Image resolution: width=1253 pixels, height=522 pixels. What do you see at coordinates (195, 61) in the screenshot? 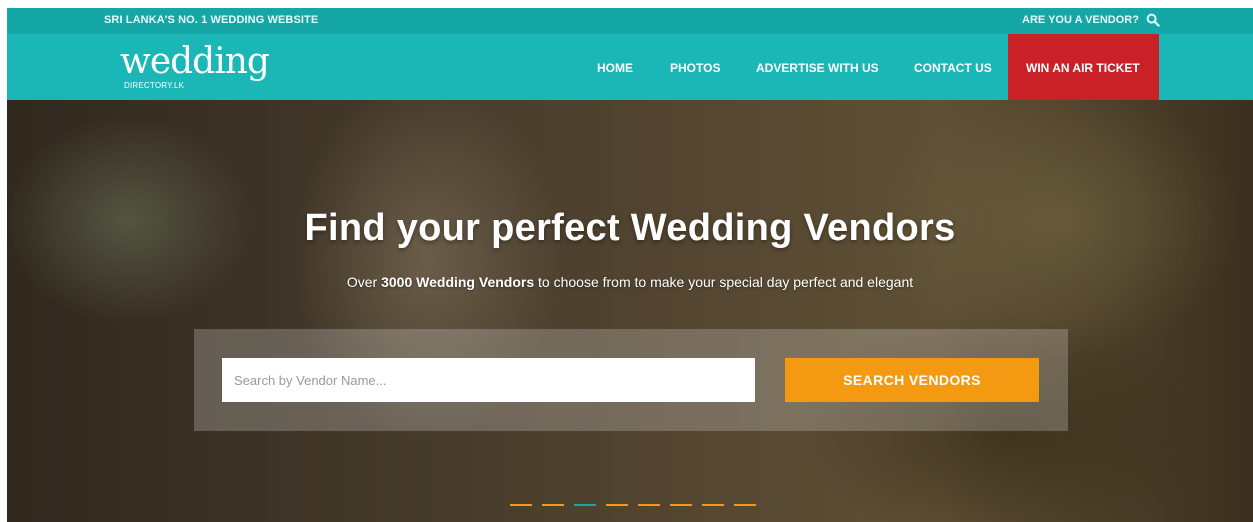
I see `logo-wordmark: wedding` at bounding box center [195, 61].